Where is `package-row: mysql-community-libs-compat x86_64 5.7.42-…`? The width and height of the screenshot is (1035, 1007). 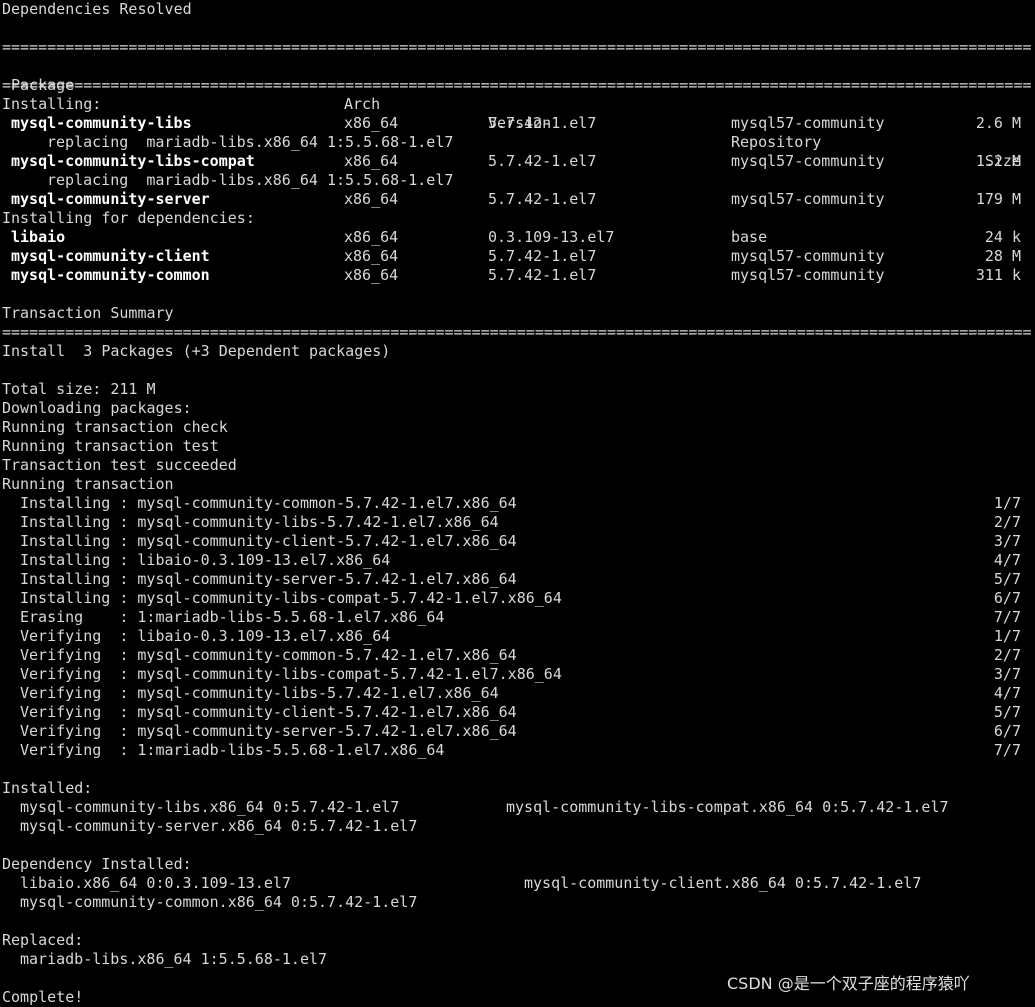
package-row: mysql-community-libs-compat x86_64 5.7.42-… is located at coordinates (517, 161).